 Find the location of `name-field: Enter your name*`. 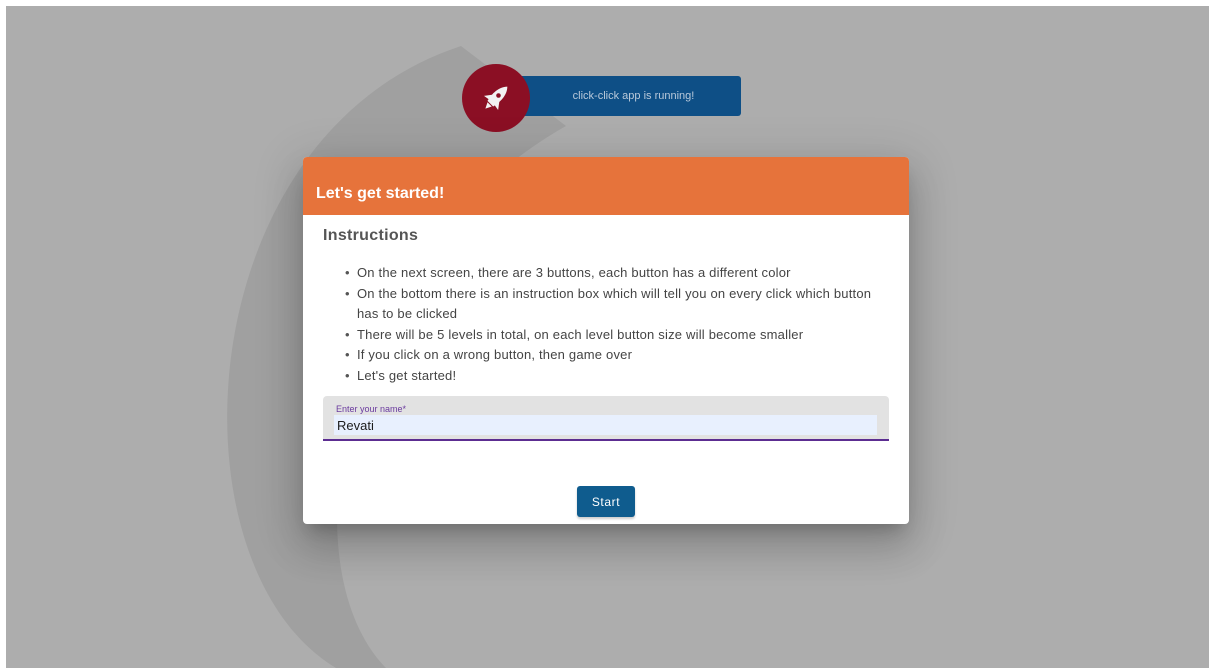

name-field: Enter your name* is located at coordinates (606, 418).